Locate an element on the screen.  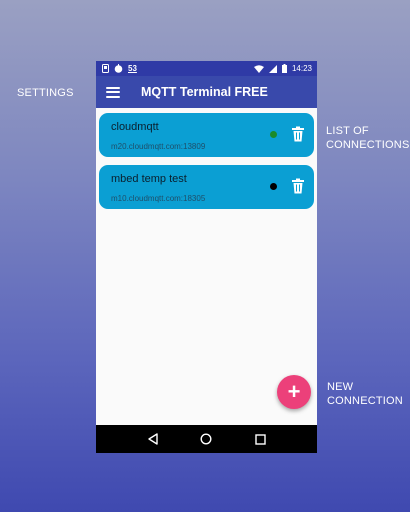
home-icon is located at coordinates (206, 439).